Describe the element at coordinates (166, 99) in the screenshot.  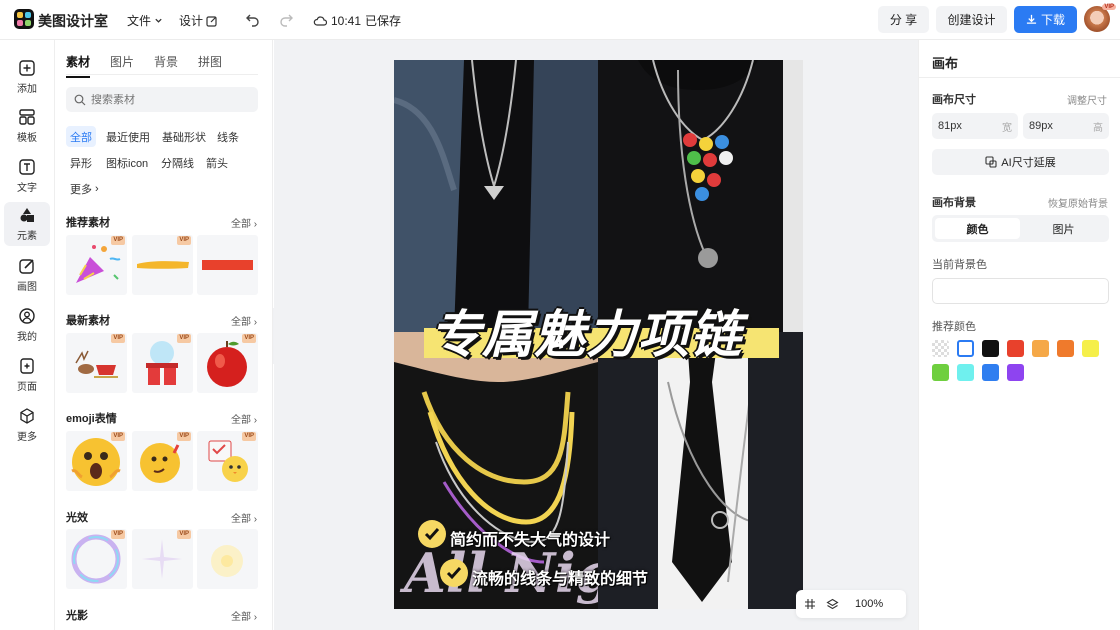
I see `search-input` at that location.